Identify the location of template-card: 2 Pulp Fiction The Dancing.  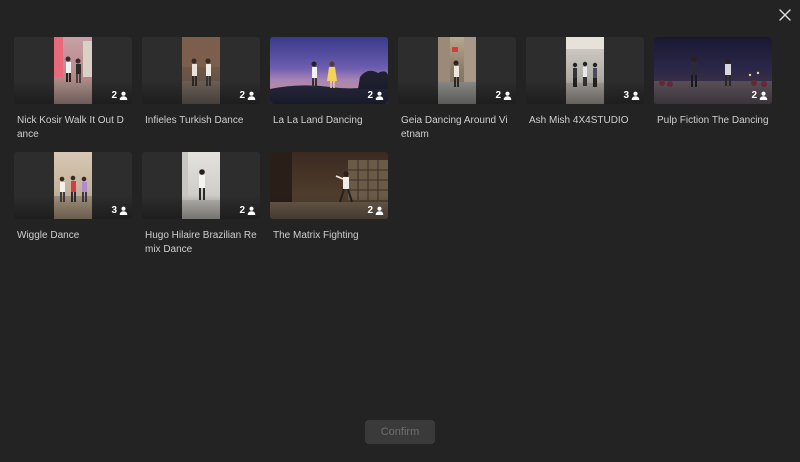
(713, 94).